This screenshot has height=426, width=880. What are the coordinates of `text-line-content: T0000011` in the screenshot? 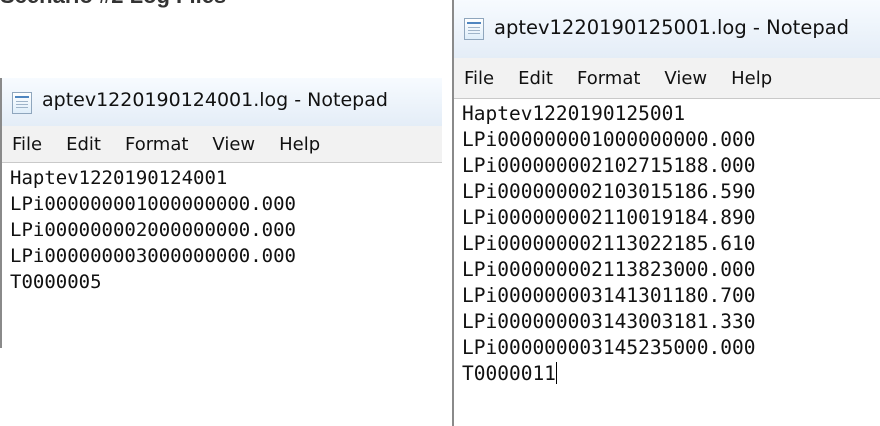 It's located at (509, 373).